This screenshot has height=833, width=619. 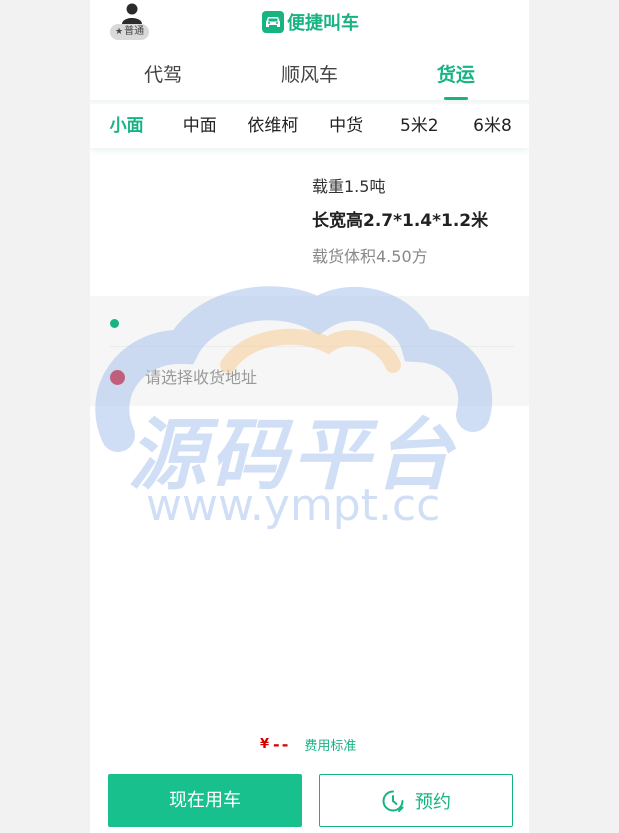 I want to click on tab-freight: 货运, so click(x=456, y=76).